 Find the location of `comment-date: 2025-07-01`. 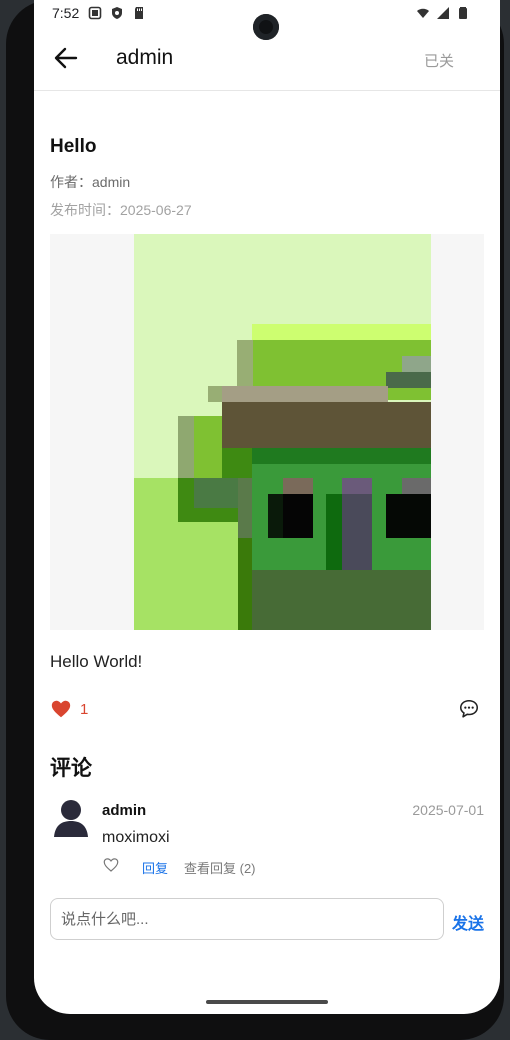

comment-date: 2025-07-01 is located at coordinates (448, 810).